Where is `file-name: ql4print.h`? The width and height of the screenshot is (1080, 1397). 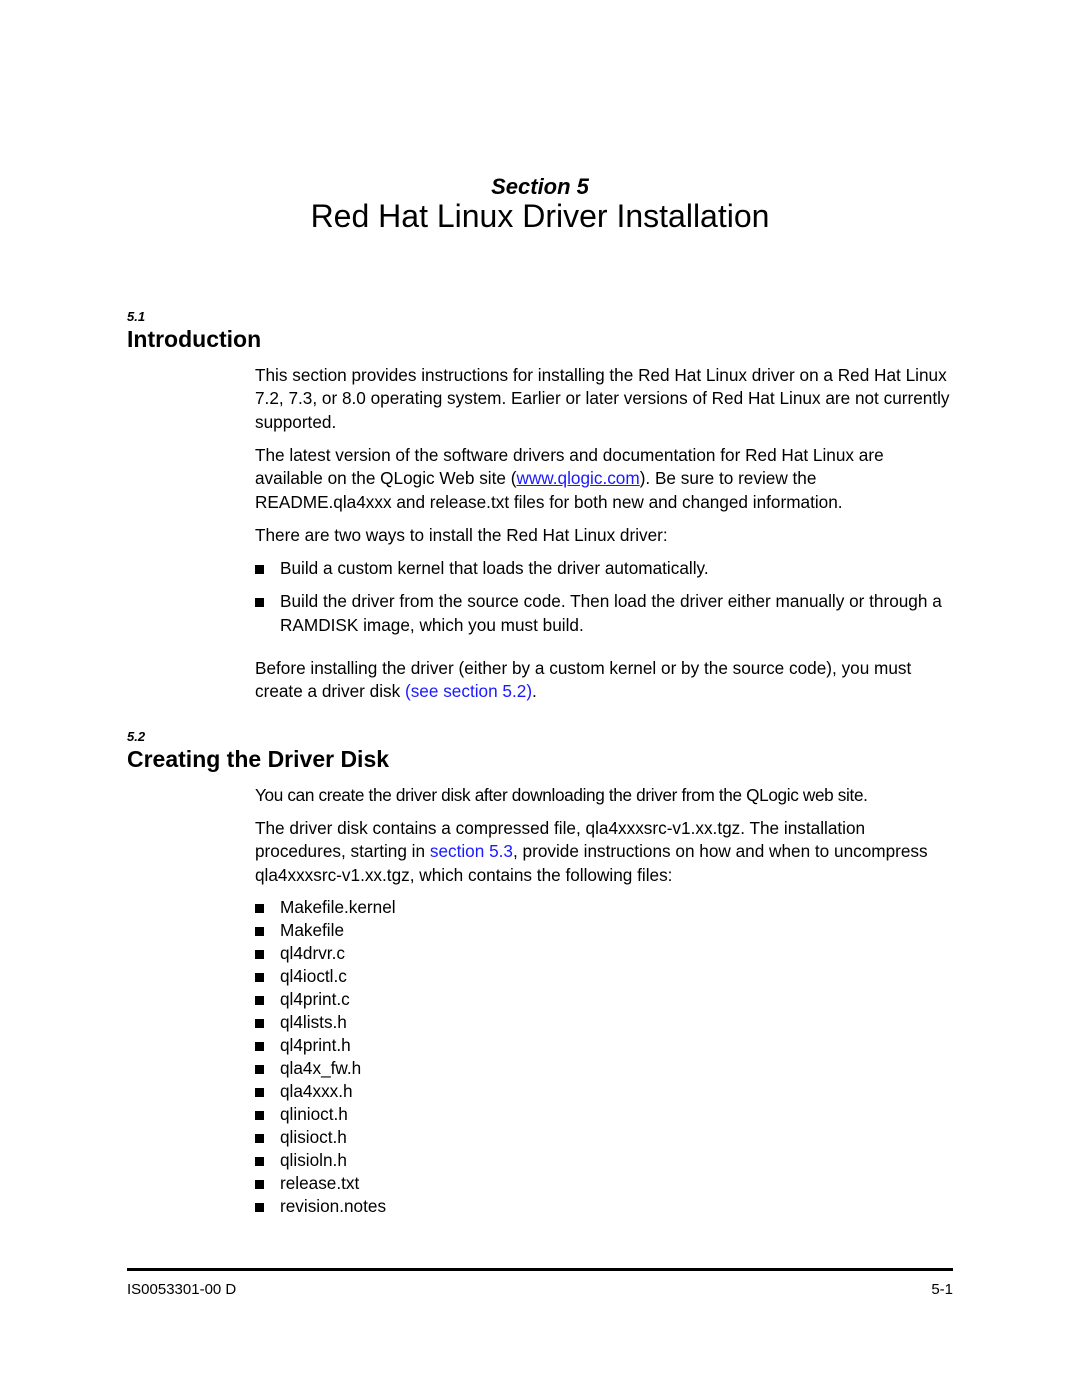
file-name: ql4print.h is located at coordinates (315, 1045).